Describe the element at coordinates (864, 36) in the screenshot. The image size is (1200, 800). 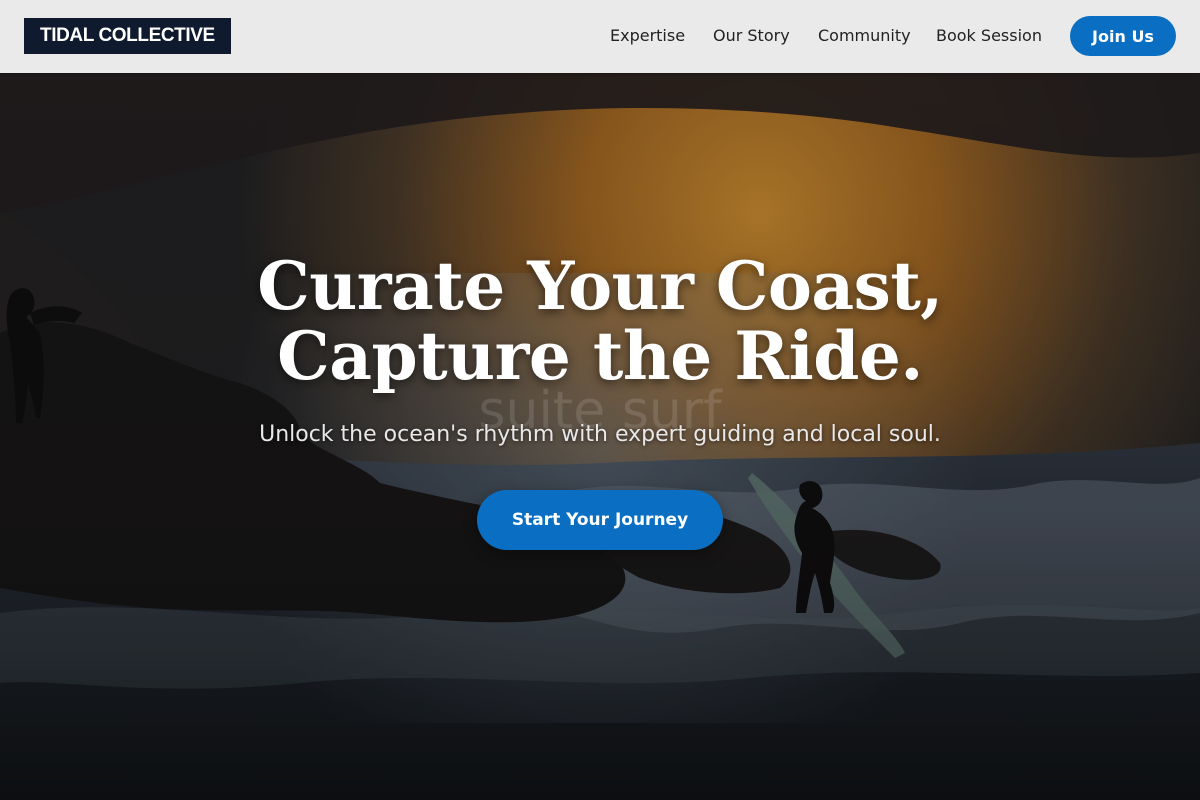
I see `nav-link-community: Community` at that location.